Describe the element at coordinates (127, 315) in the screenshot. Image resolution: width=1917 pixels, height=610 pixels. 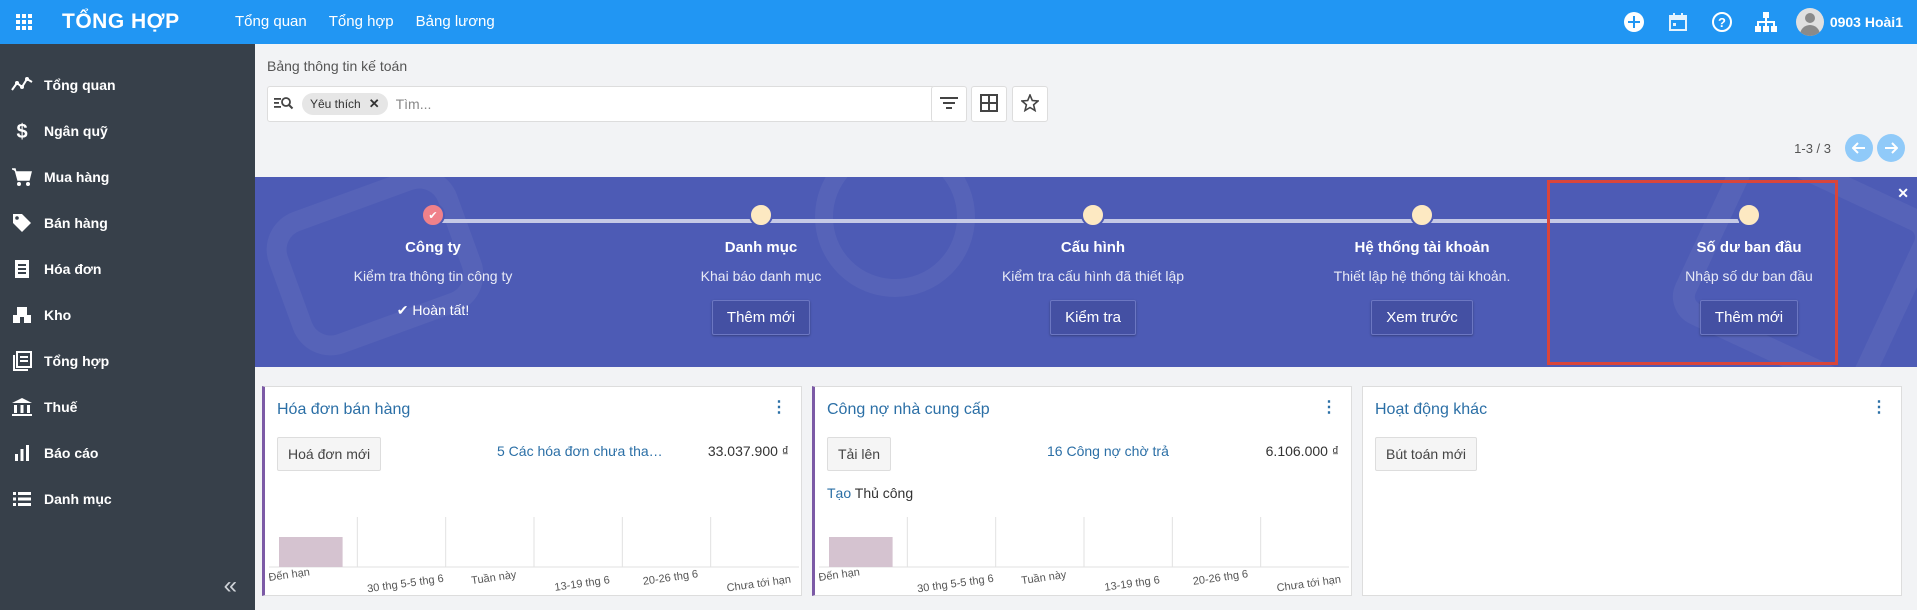
I see `sidebar-item-warehouse: Kho` at that location.